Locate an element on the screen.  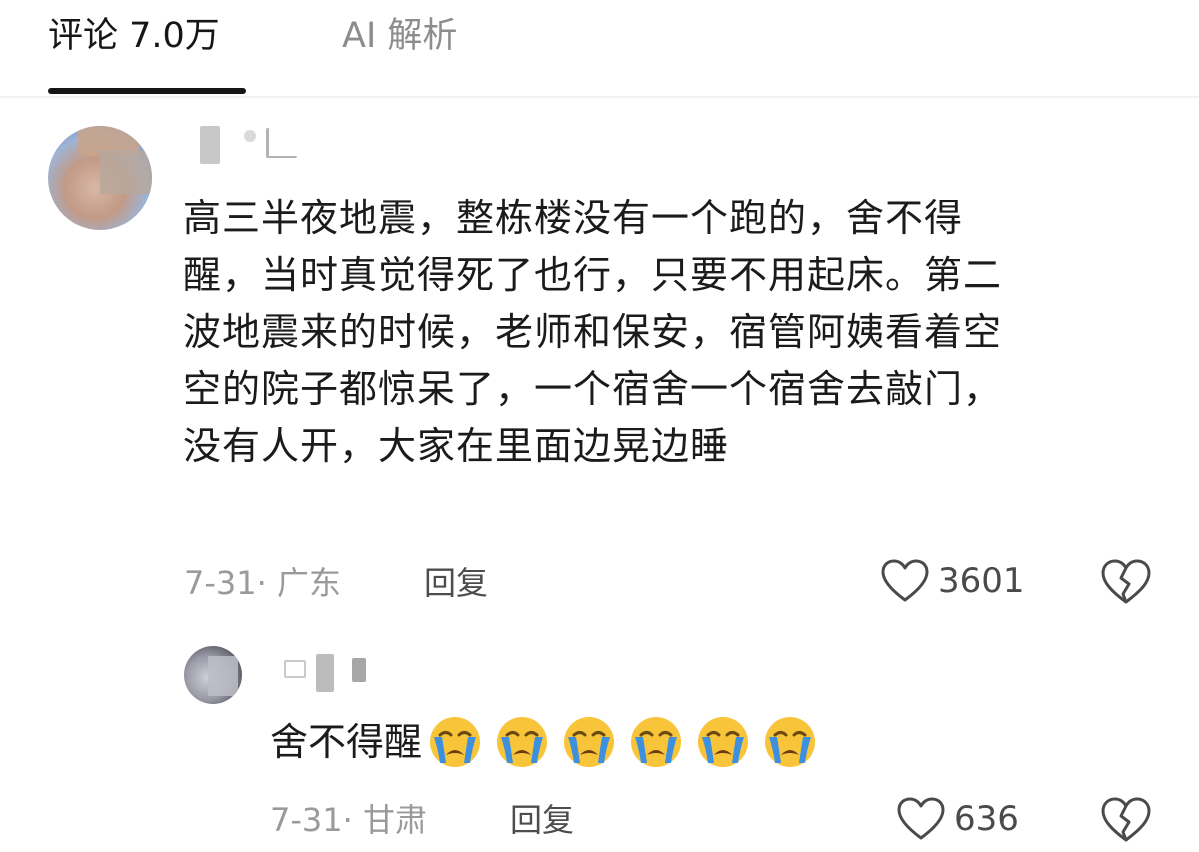
like-count: 636 is located at coordinates (986, 819).